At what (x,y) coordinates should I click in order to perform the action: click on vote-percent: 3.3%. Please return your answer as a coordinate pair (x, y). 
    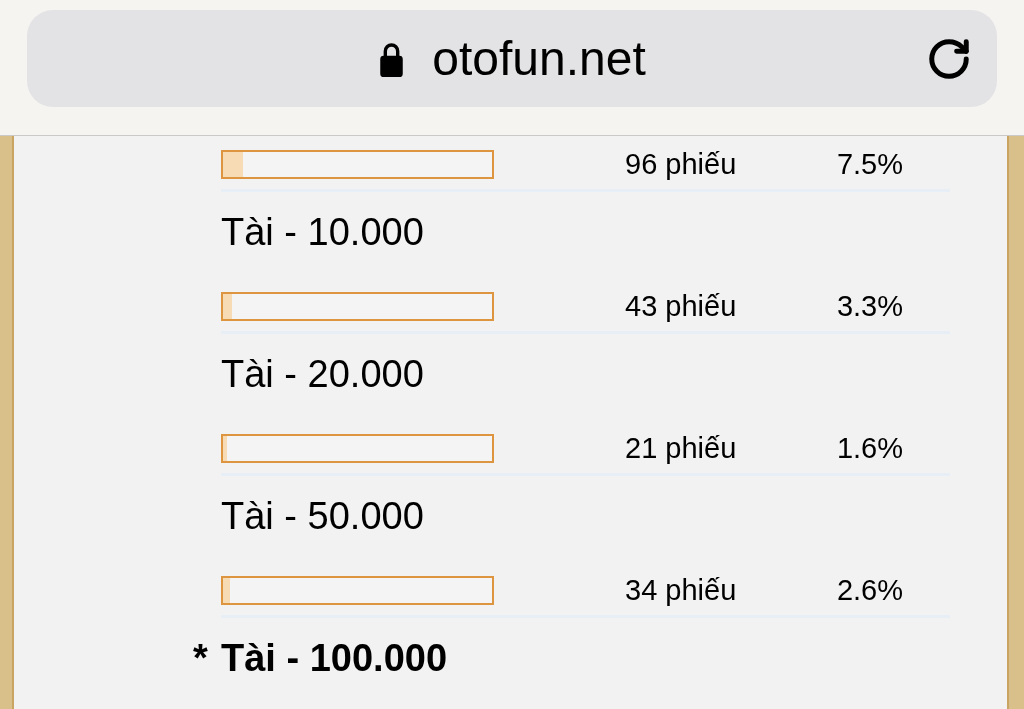
    Looking at the image, I should click on (869, 306).